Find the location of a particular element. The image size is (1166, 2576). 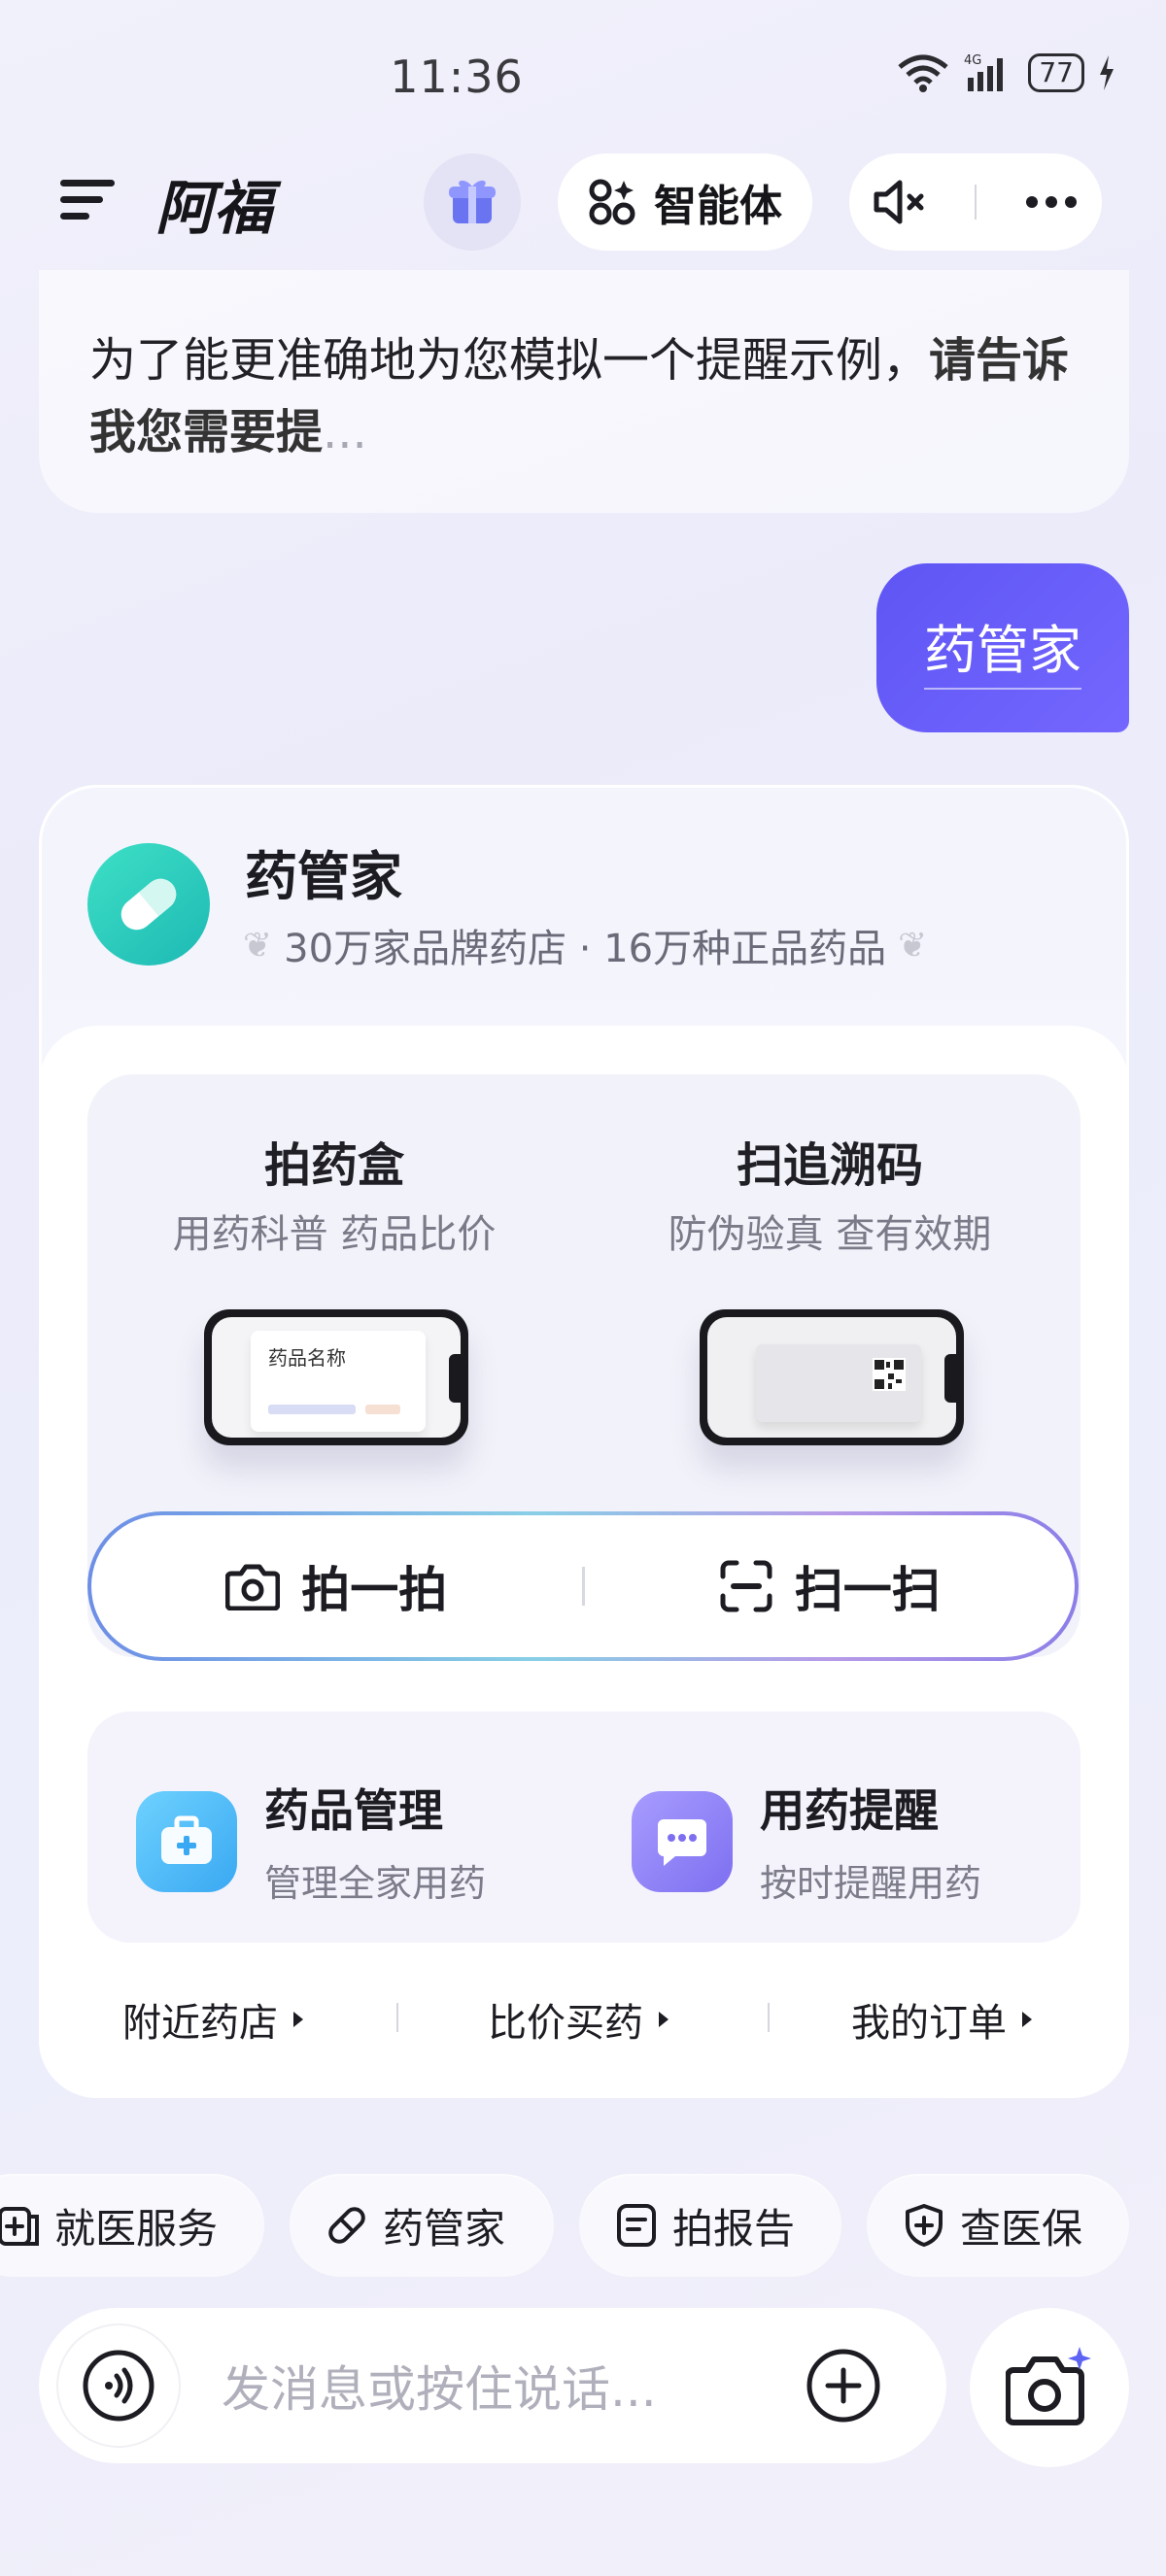

user-message-text: 药管家 is located at coordinates (1002, 648).